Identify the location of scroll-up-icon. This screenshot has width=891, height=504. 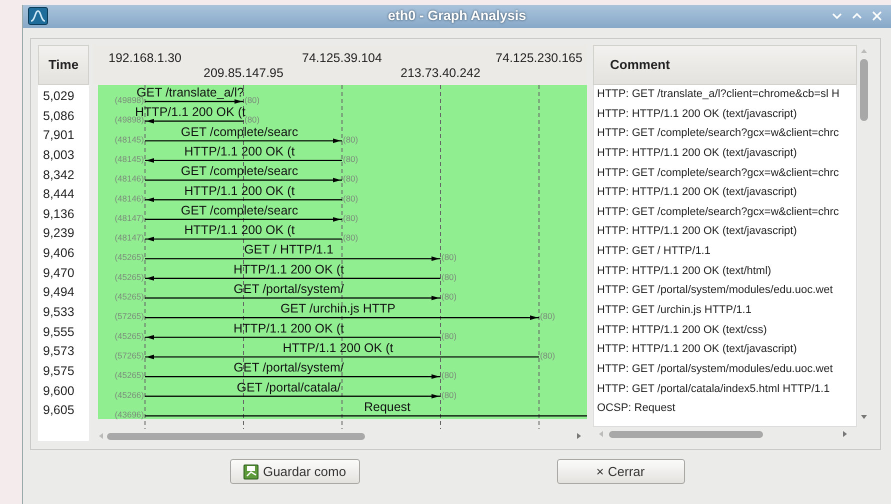
(864, 51).